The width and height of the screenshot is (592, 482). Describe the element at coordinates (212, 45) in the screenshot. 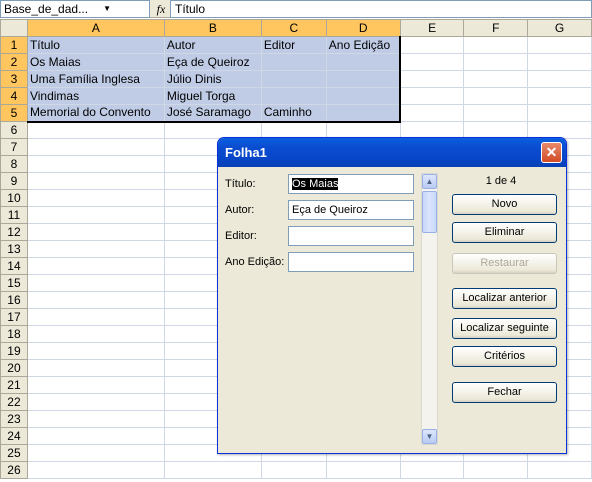

I see `cell-b1: Autor` at that location.